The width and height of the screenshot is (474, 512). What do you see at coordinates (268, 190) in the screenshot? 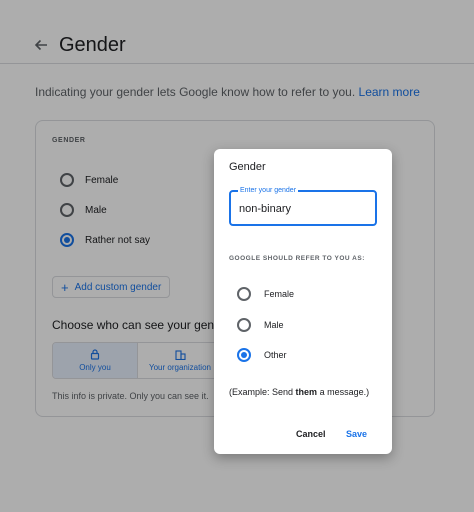
I see `field-label: Enter your gender` at bounding box center [268, 190].